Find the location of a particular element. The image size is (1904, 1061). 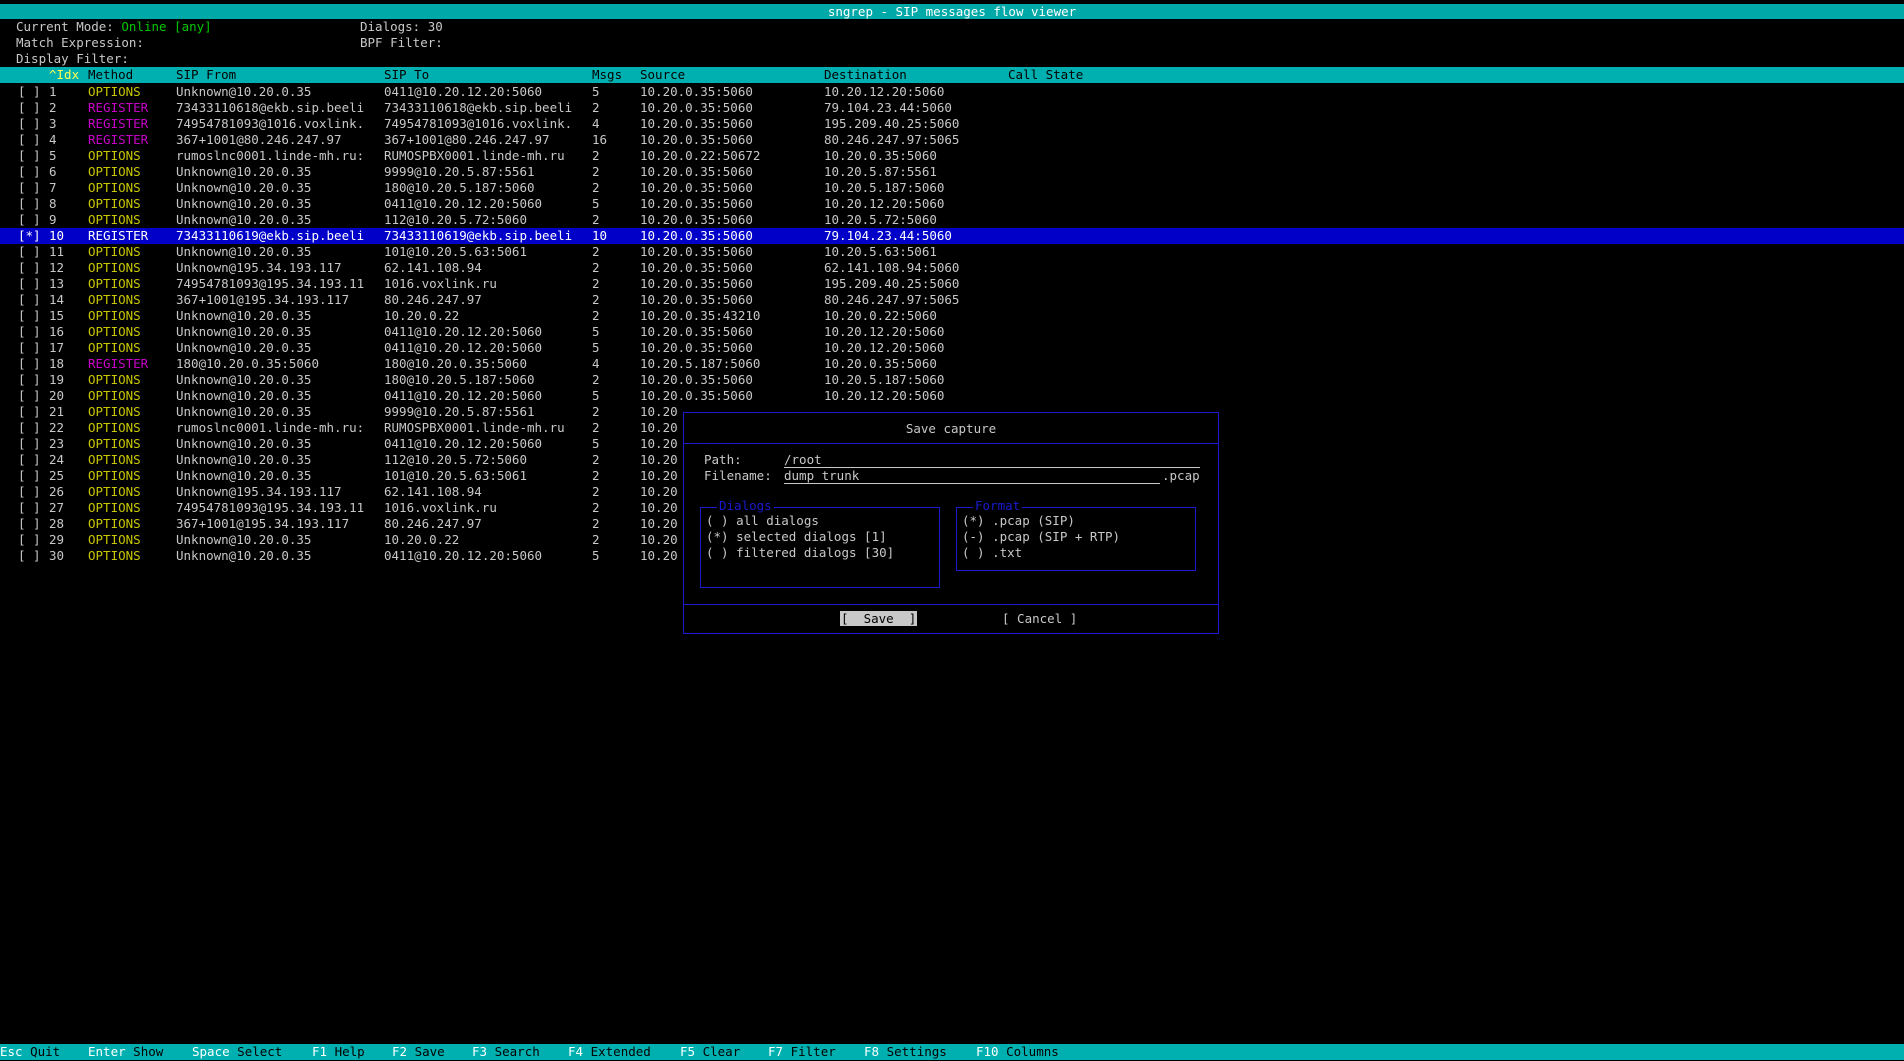

row-source: 10.20.0.22:50672 is located at coordinates (700, 155).